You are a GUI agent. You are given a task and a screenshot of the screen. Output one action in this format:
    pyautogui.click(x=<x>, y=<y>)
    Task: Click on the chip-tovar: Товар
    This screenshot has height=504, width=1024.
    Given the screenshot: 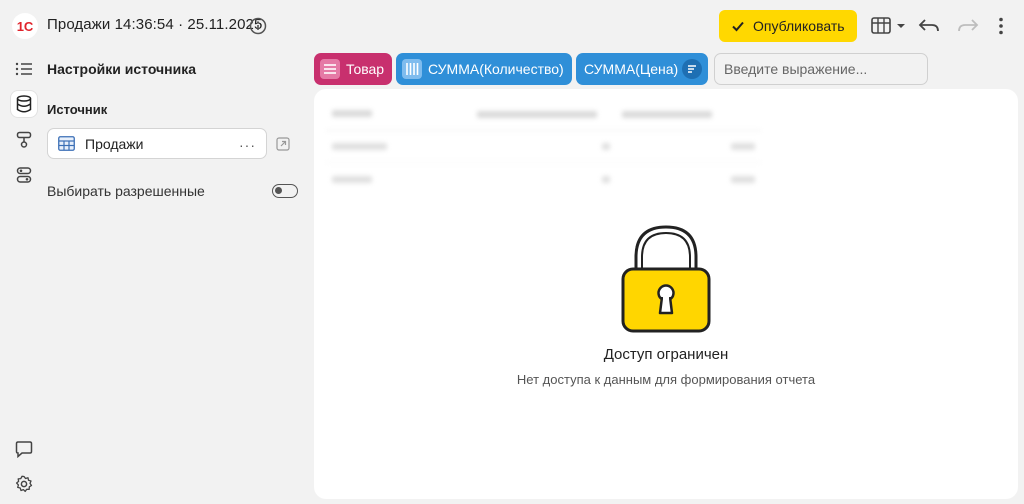 What is the action you would take?
    pyautogui.click(x=353, y=69)
    